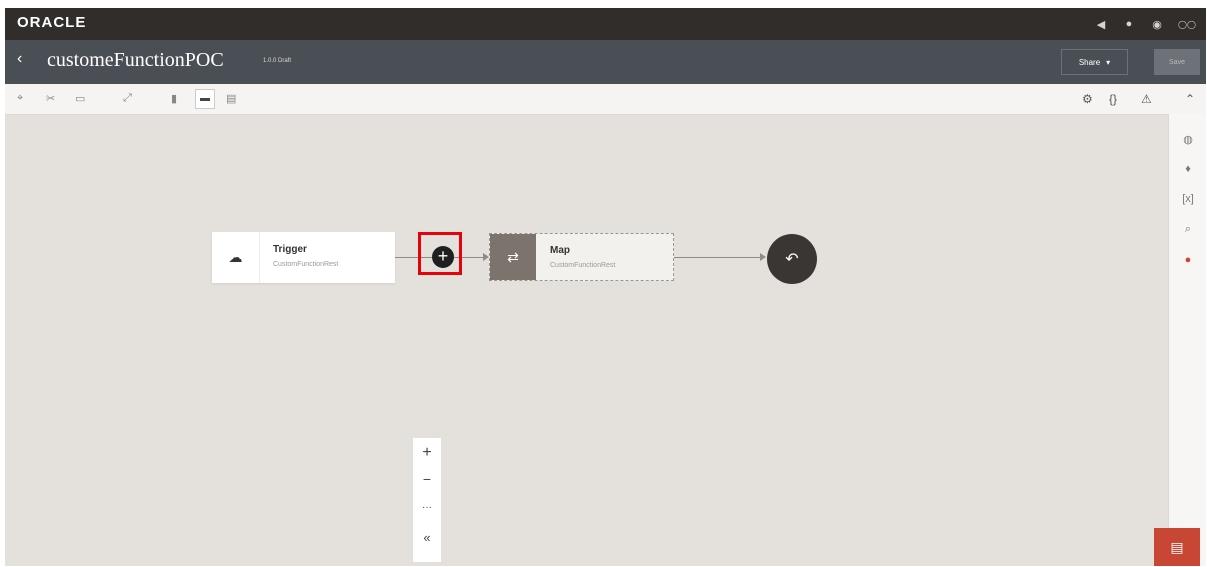 The width and height of the screenshot is (1207, 567). Describe the element at coordinates (19, 59) in the screenshot. I see `chevron-left-icon: ‹` at that location.